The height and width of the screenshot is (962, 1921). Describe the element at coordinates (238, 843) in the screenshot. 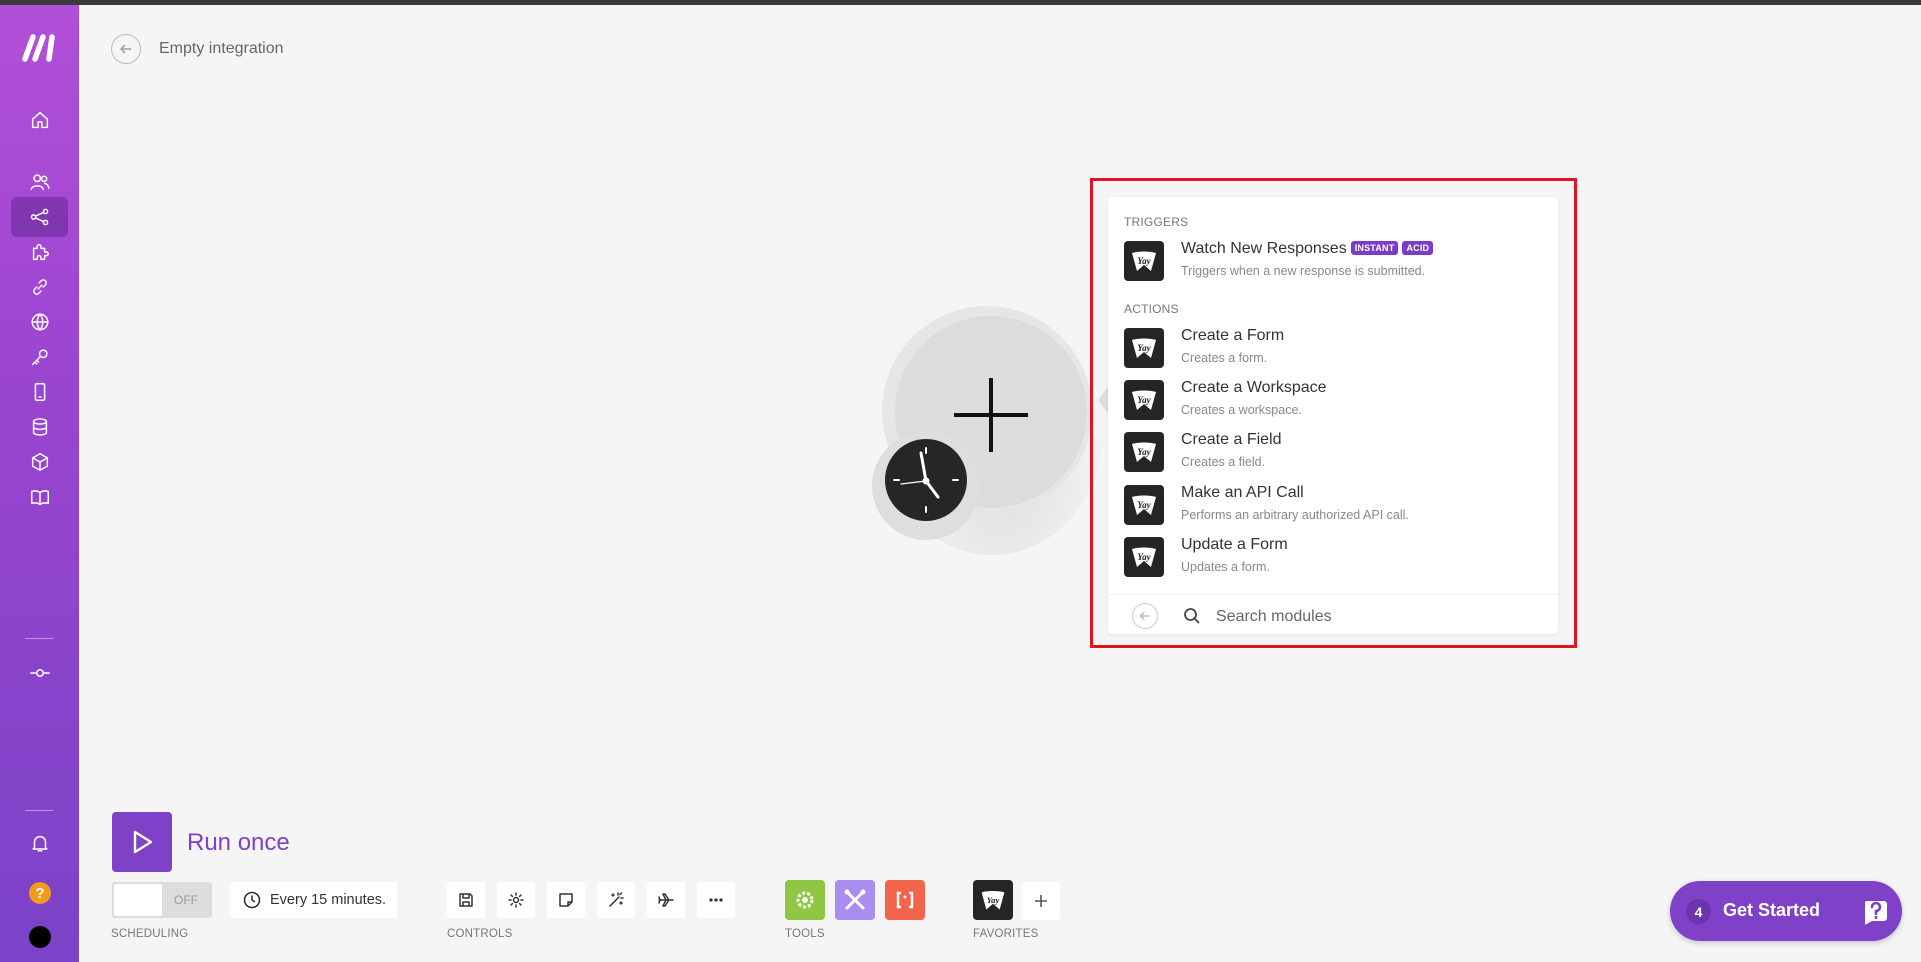

I see `run-once-label: Run once` at that location.